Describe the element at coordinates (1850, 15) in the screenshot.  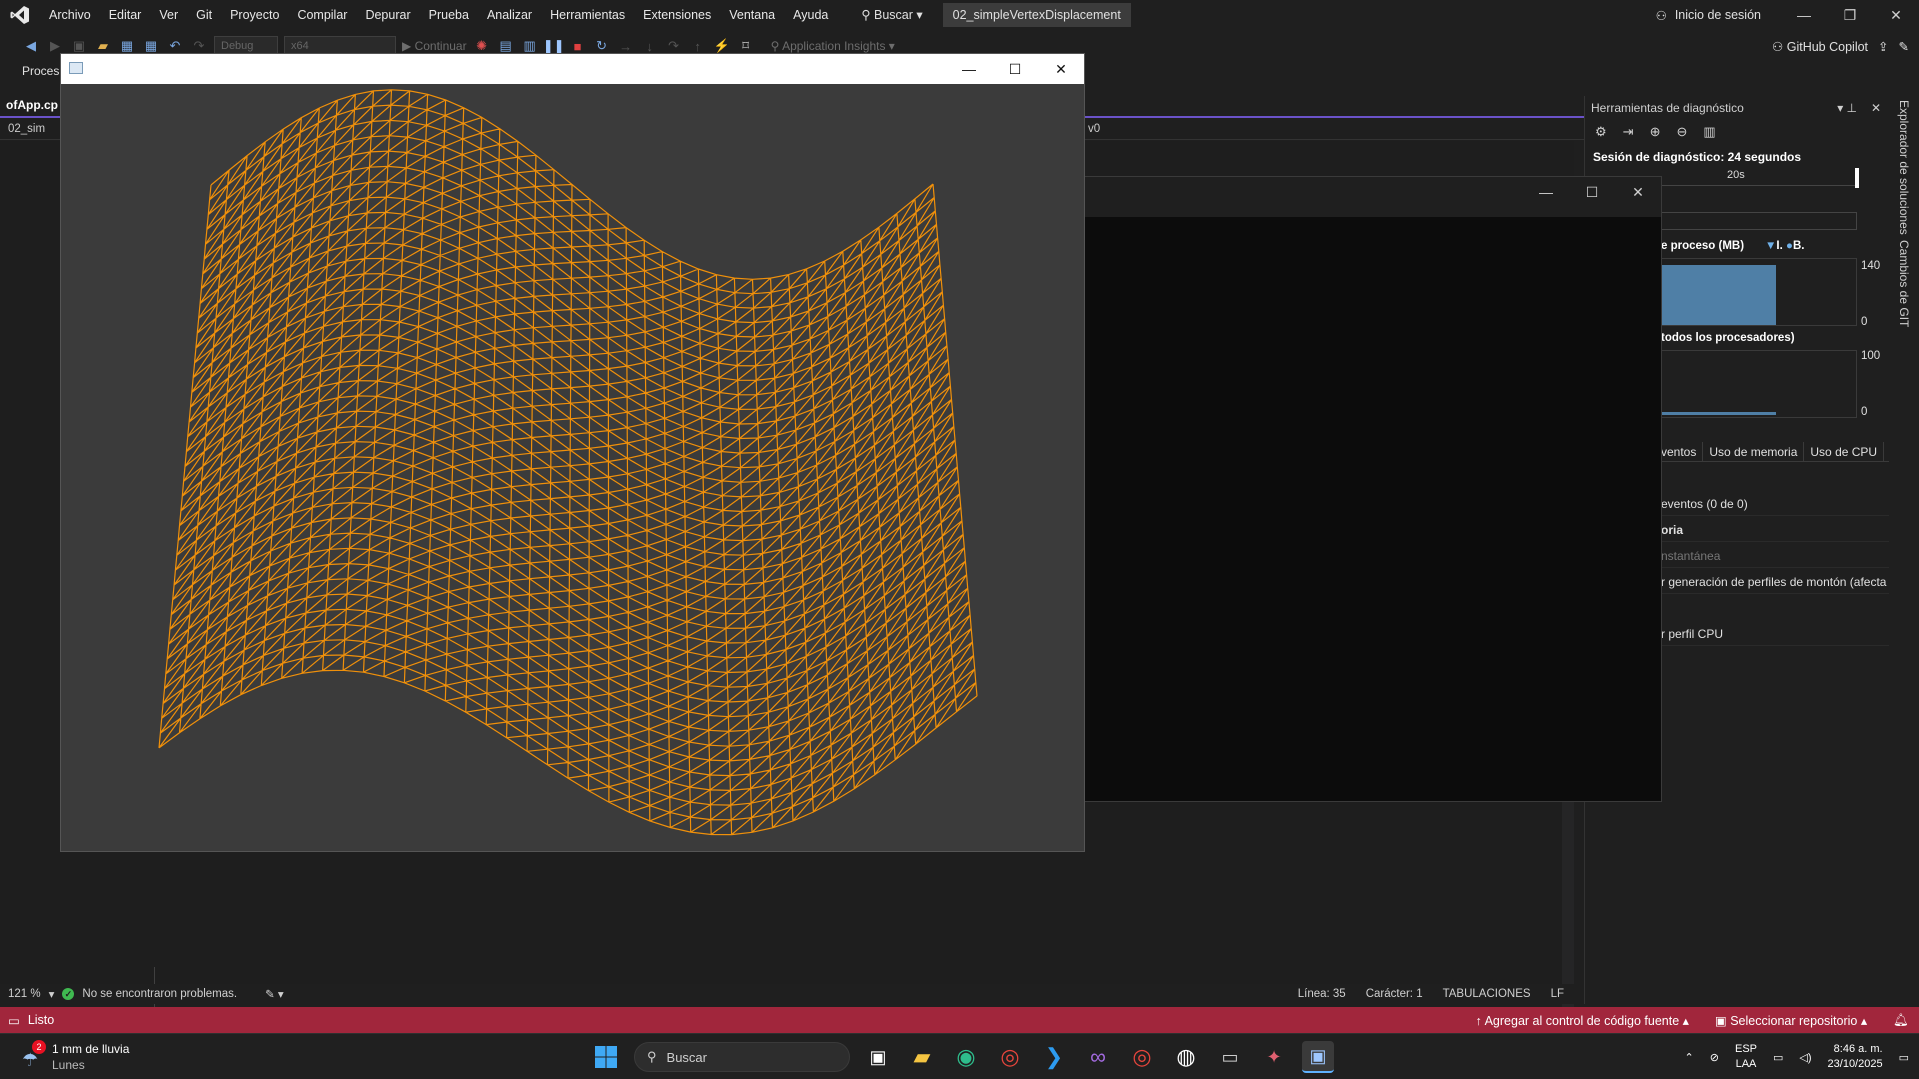
I see `restore-button: ❐` at that location.